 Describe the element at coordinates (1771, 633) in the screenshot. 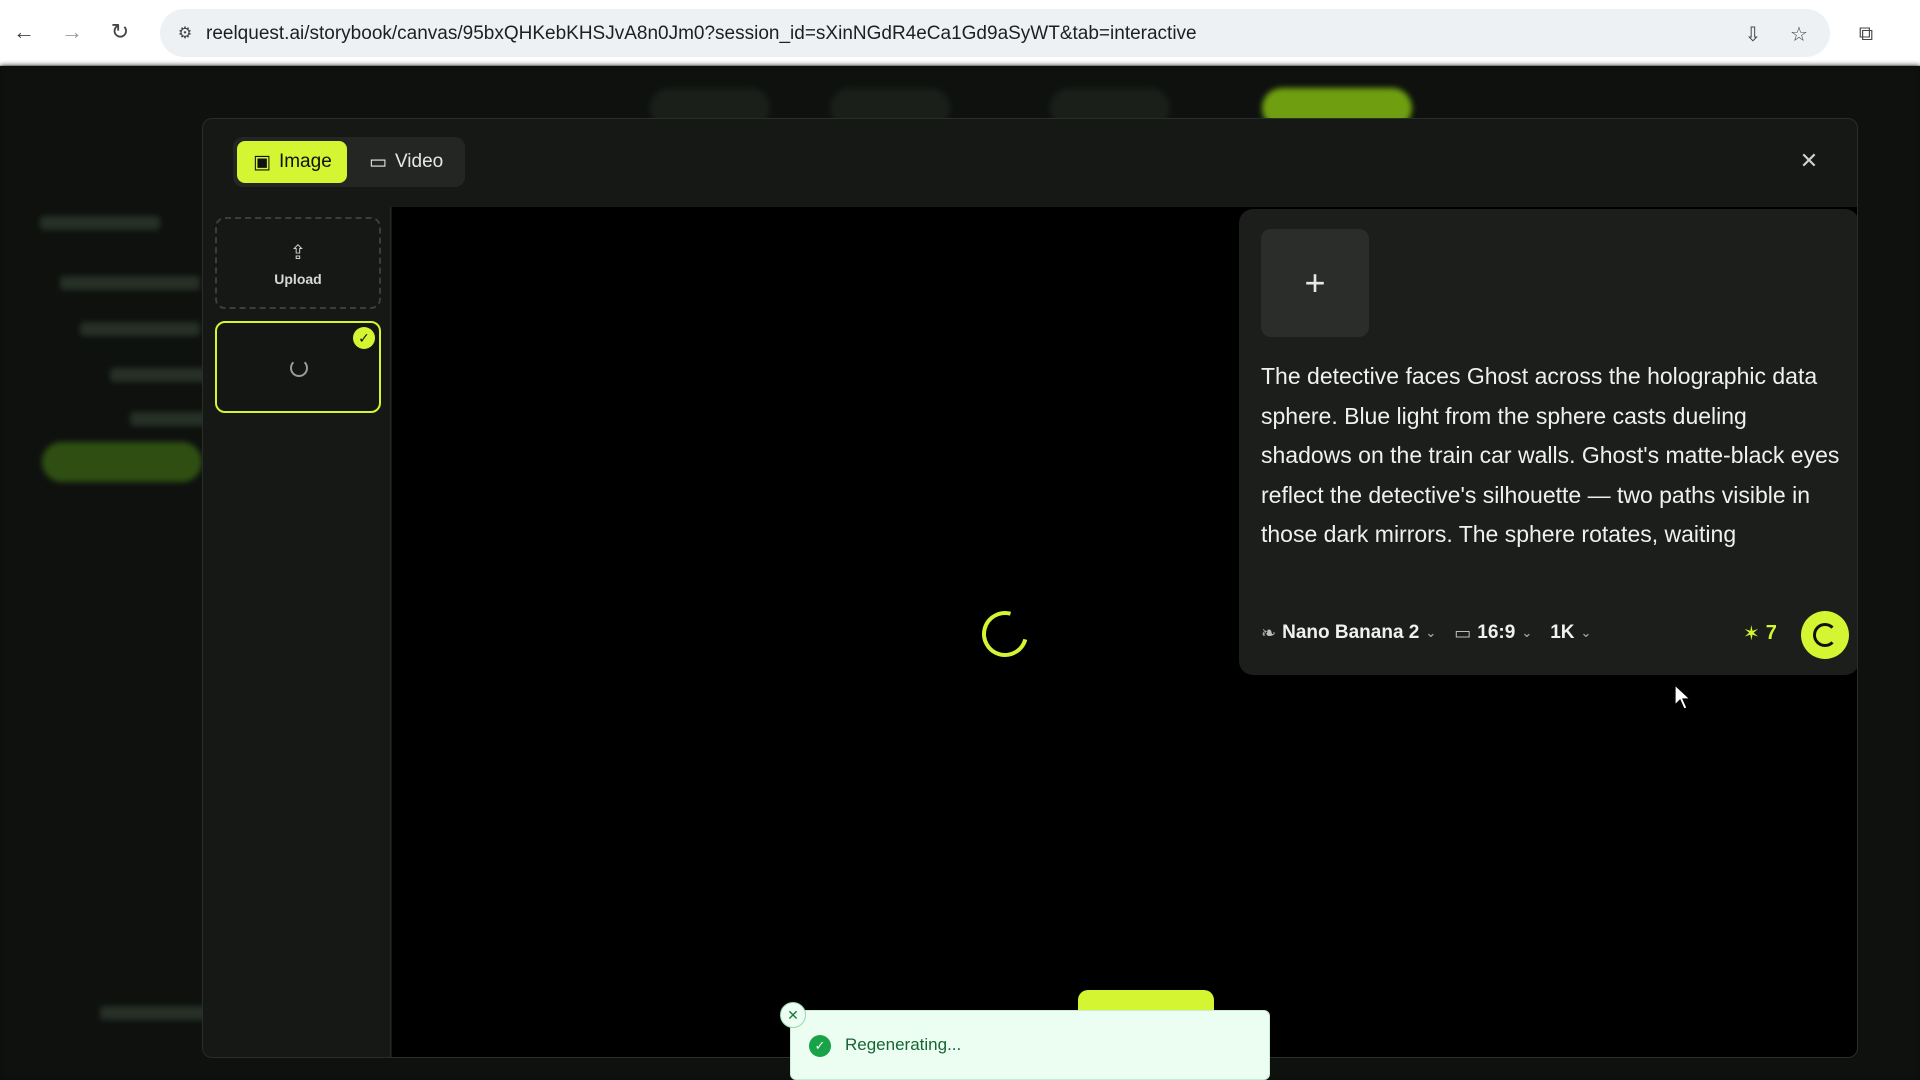

I see `credits-value: 7` at that location.